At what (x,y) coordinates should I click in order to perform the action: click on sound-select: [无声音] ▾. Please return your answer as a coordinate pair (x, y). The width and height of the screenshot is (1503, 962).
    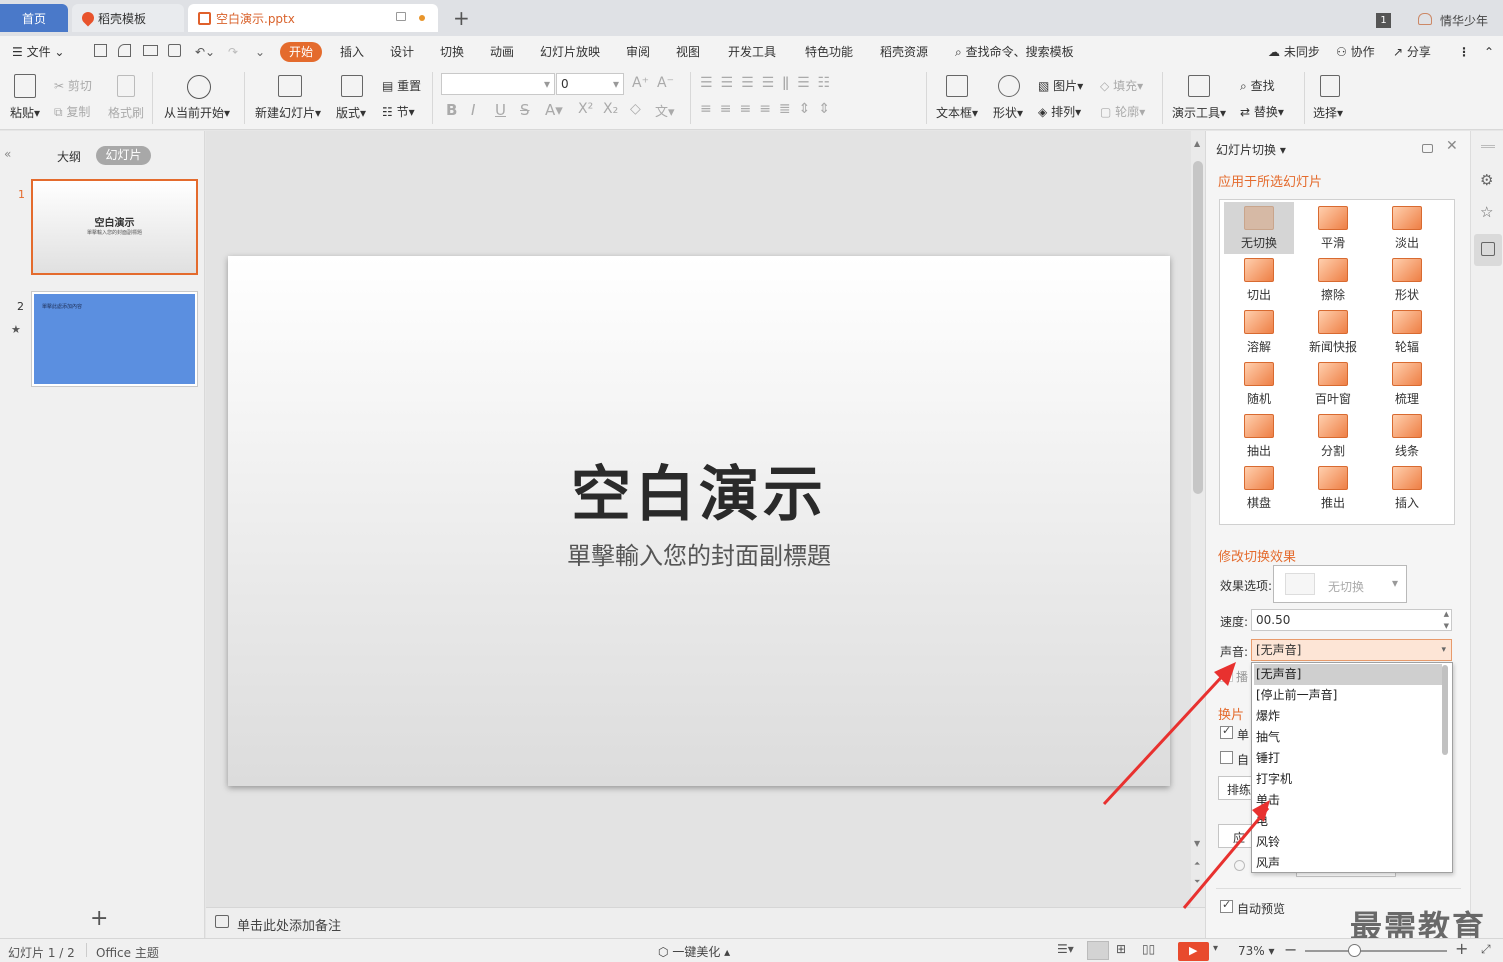
    Looking at the image, I should click on (1351, 650).